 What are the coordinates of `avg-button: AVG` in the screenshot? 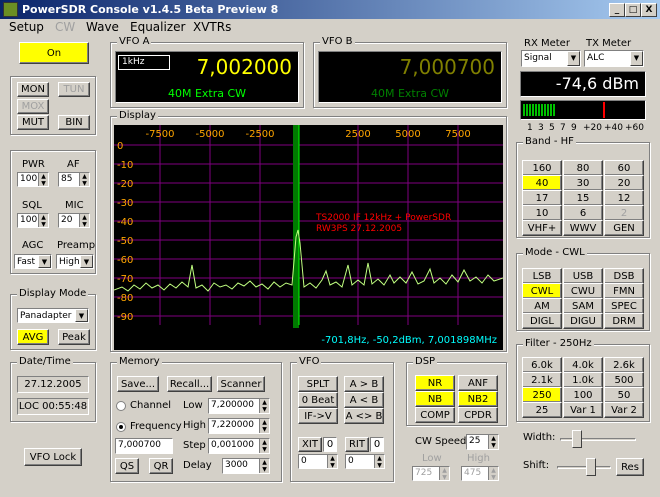 It's located at (33, 337).